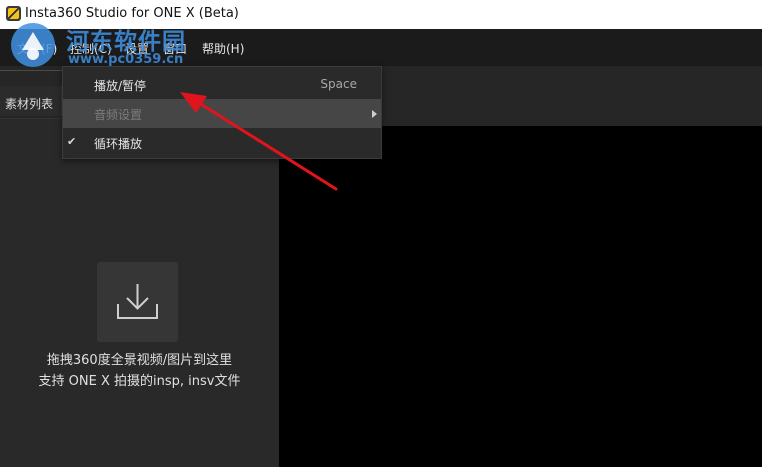  I want to click on checkmark-icon: ✔, so click(72, 141).